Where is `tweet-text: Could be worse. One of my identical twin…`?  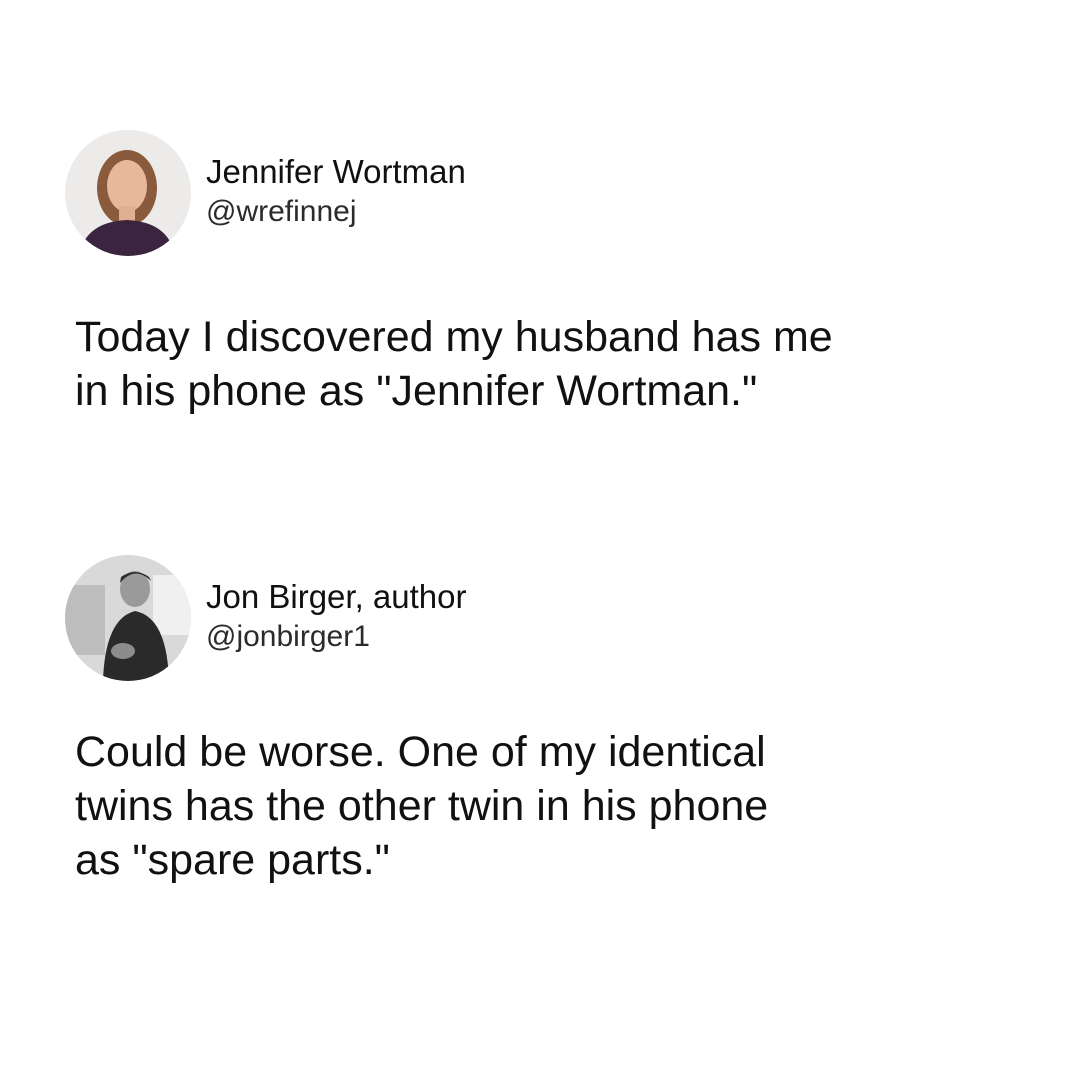 tweet-text: Could be worse. One of my identical twin… is located at coordinates (555, 806).